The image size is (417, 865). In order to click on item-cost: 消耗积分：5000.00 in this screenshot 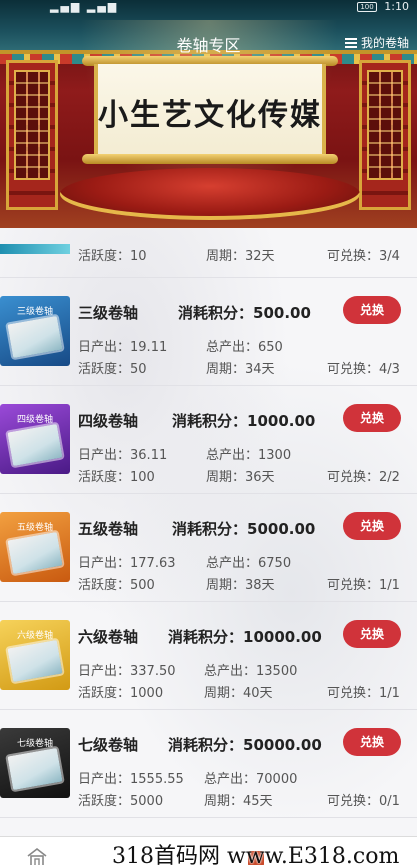, I will do `click(244, 529)`.